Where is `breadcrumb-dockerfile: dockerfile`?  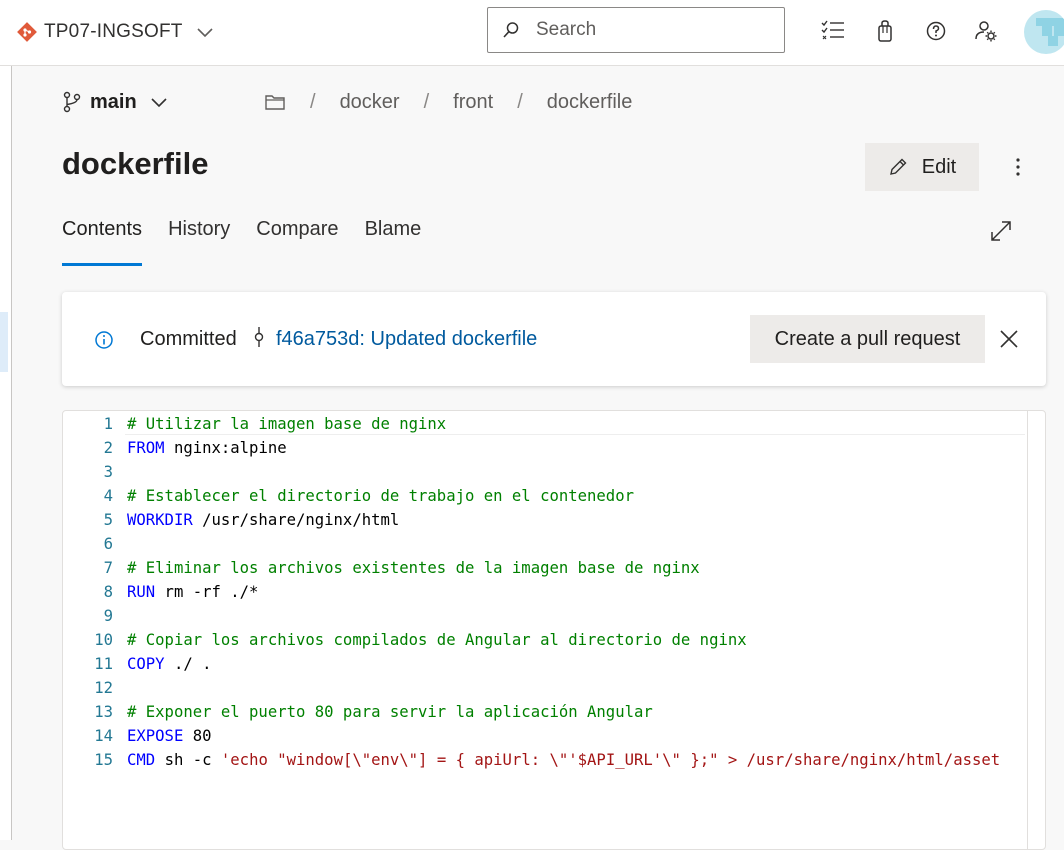 breadcrumb-dockerfile: dockerfile is located at coordinates (590, 102).